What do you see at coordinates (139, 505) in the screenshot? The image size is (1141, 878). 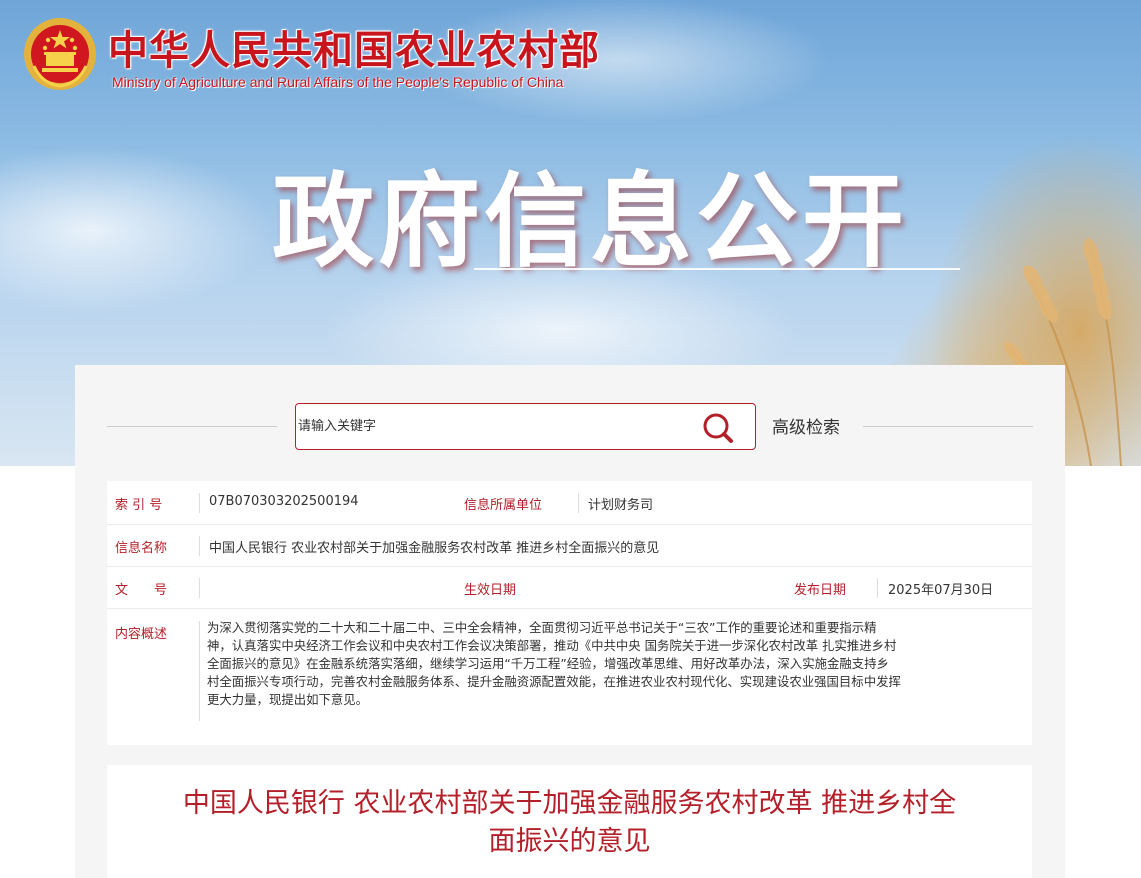 I see `index-label: 索 引 号` at bounding box center [139, 505].